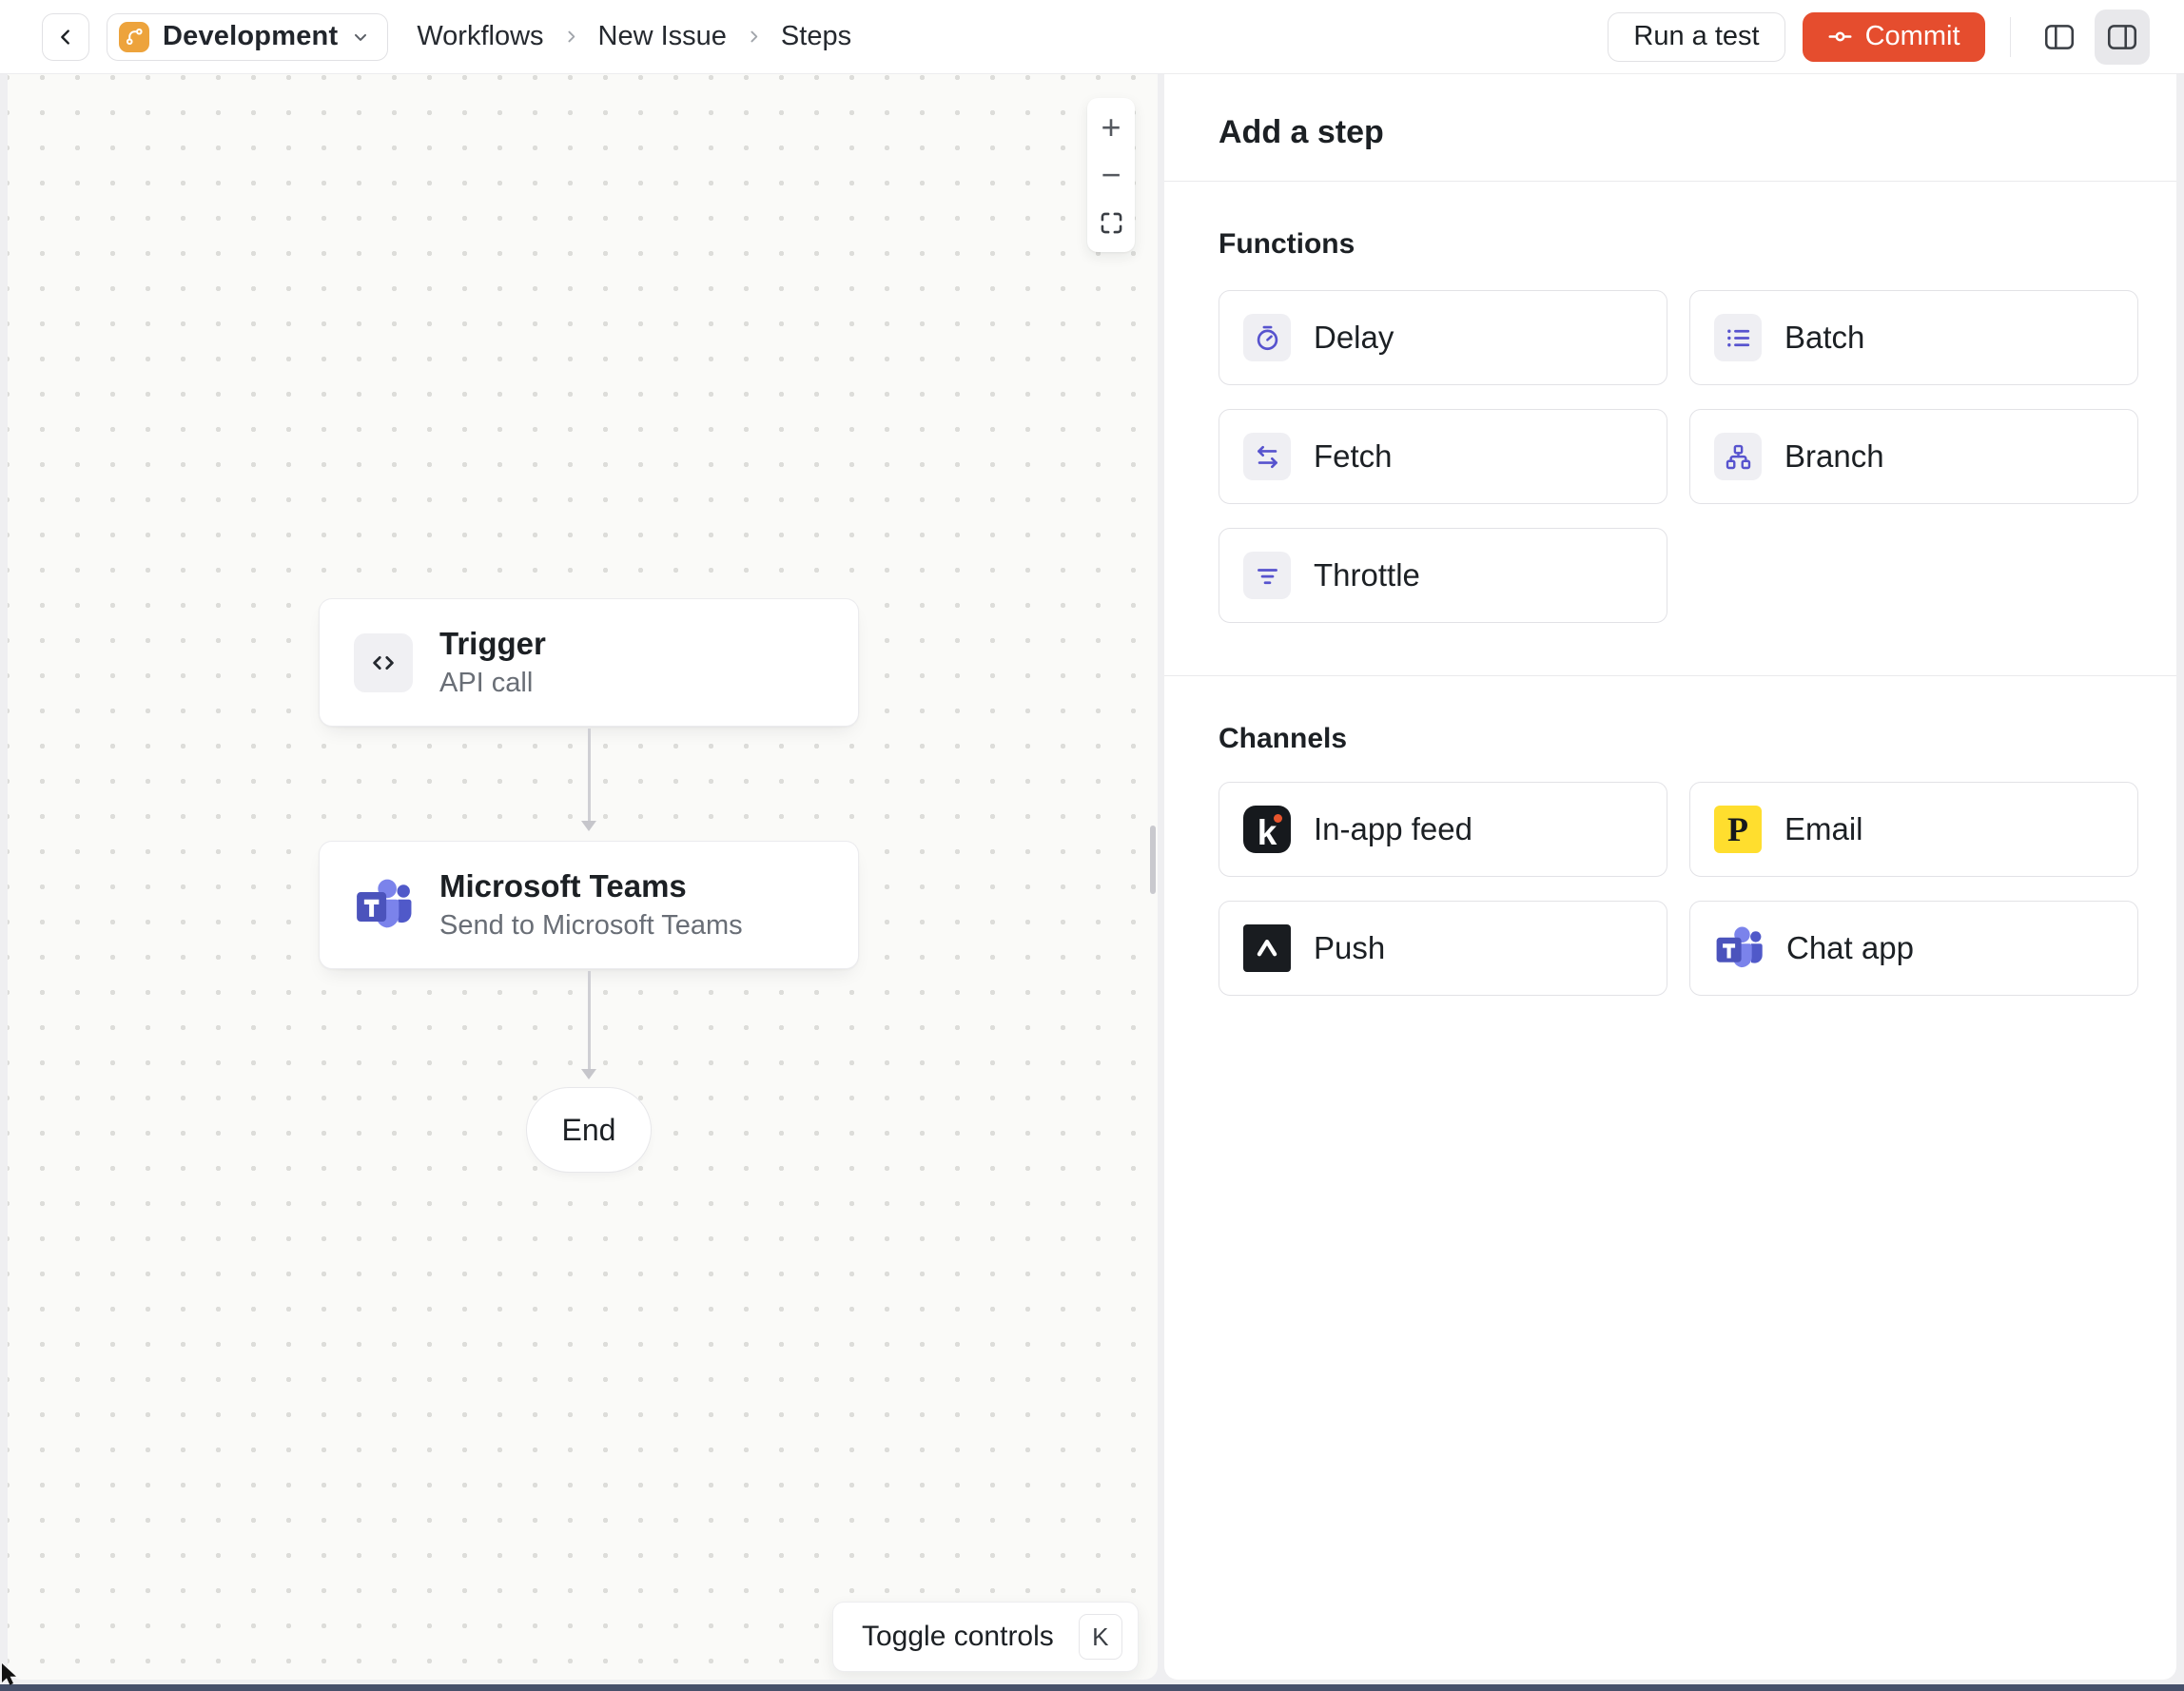  I want to click on functions-grid: Delay Batch Fetch Branch Throttle, so click(1678, 456).